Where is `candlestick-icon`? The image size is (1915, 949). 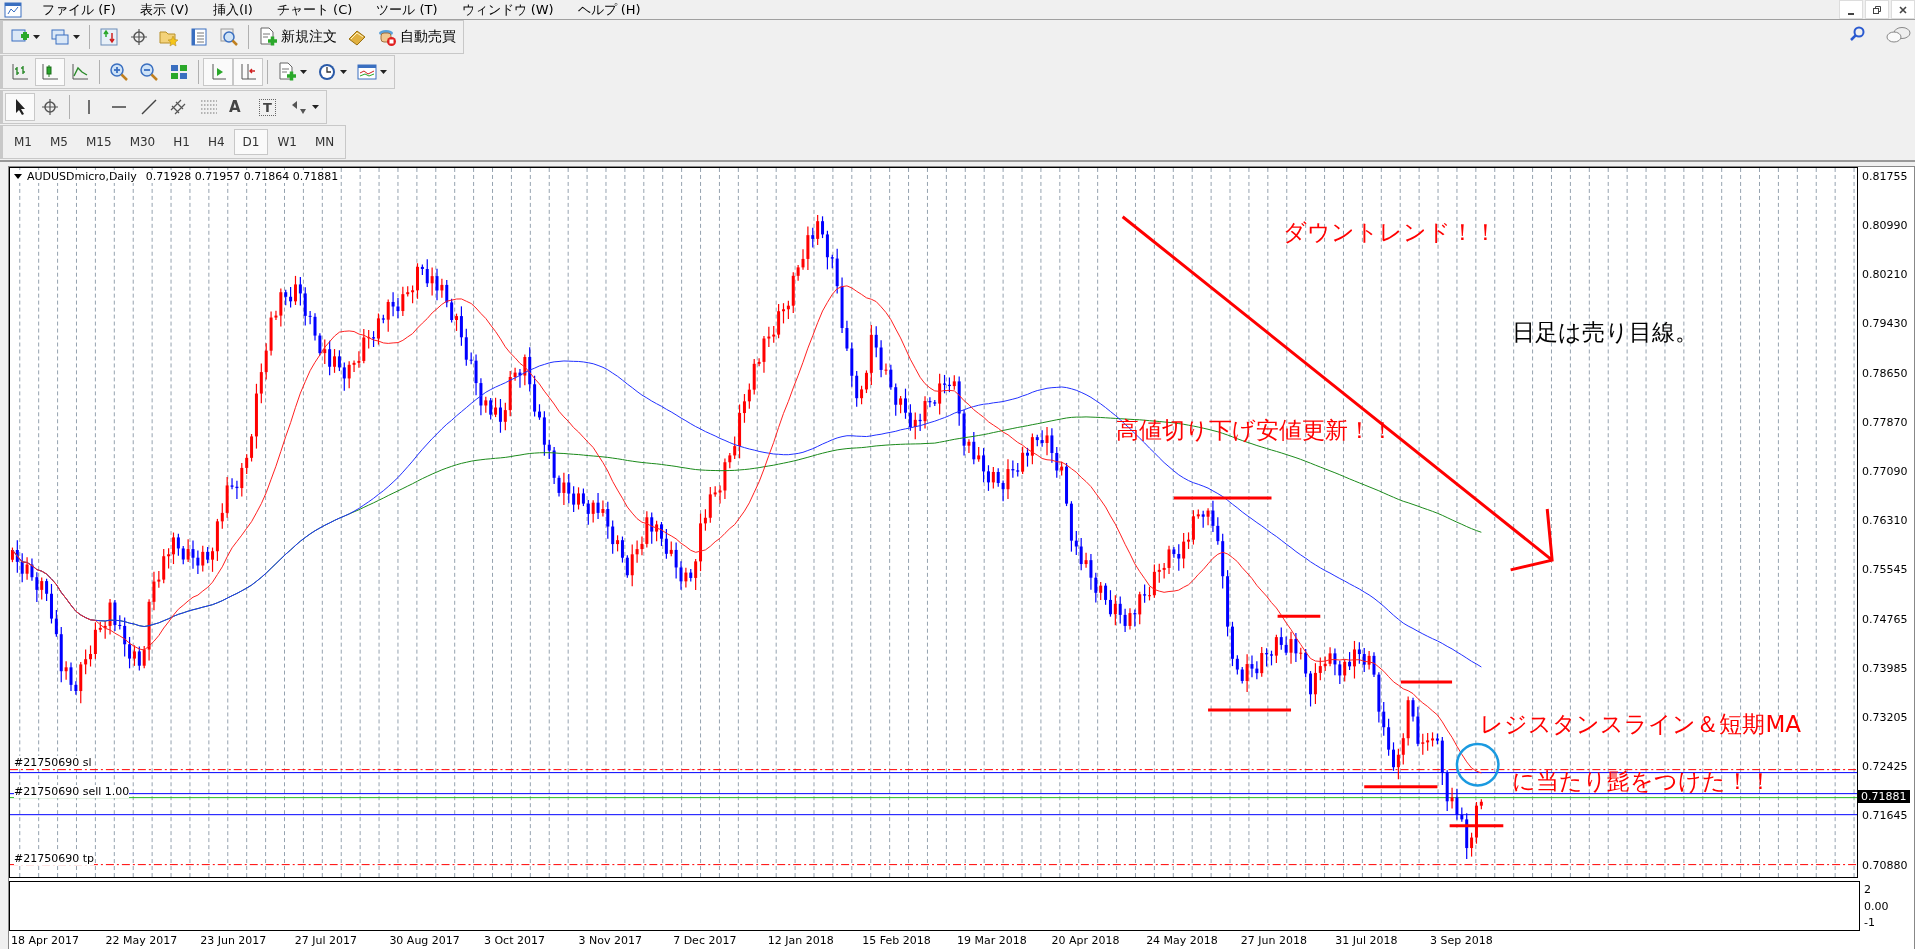 candlestick-icon is located at coordinates (50, 72).